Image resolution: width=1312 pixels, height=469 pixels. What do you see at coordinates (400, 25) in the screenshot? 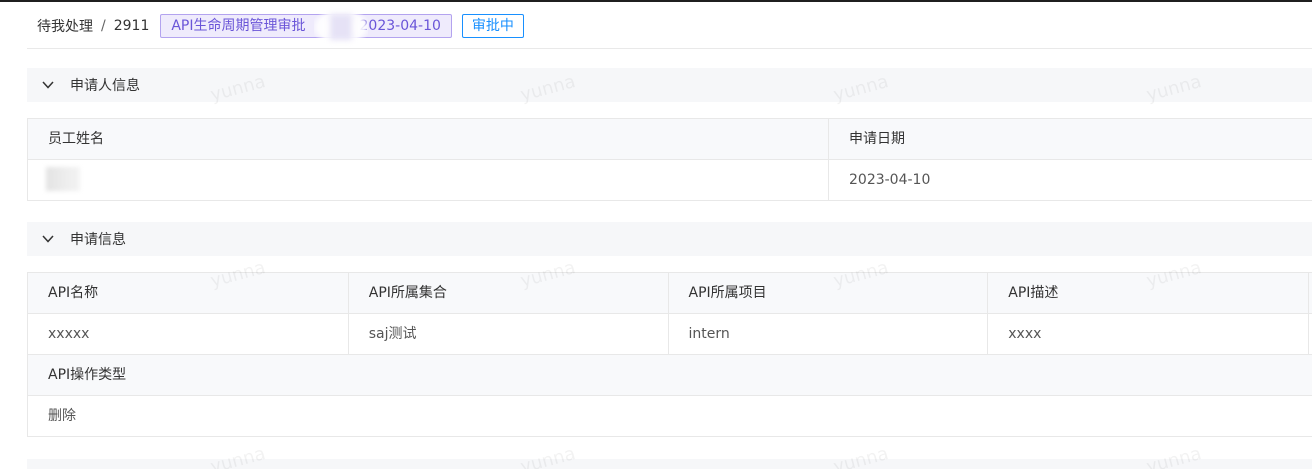
I see `approval-title-date: 2023-04-10` at bounding box center [400, 25].